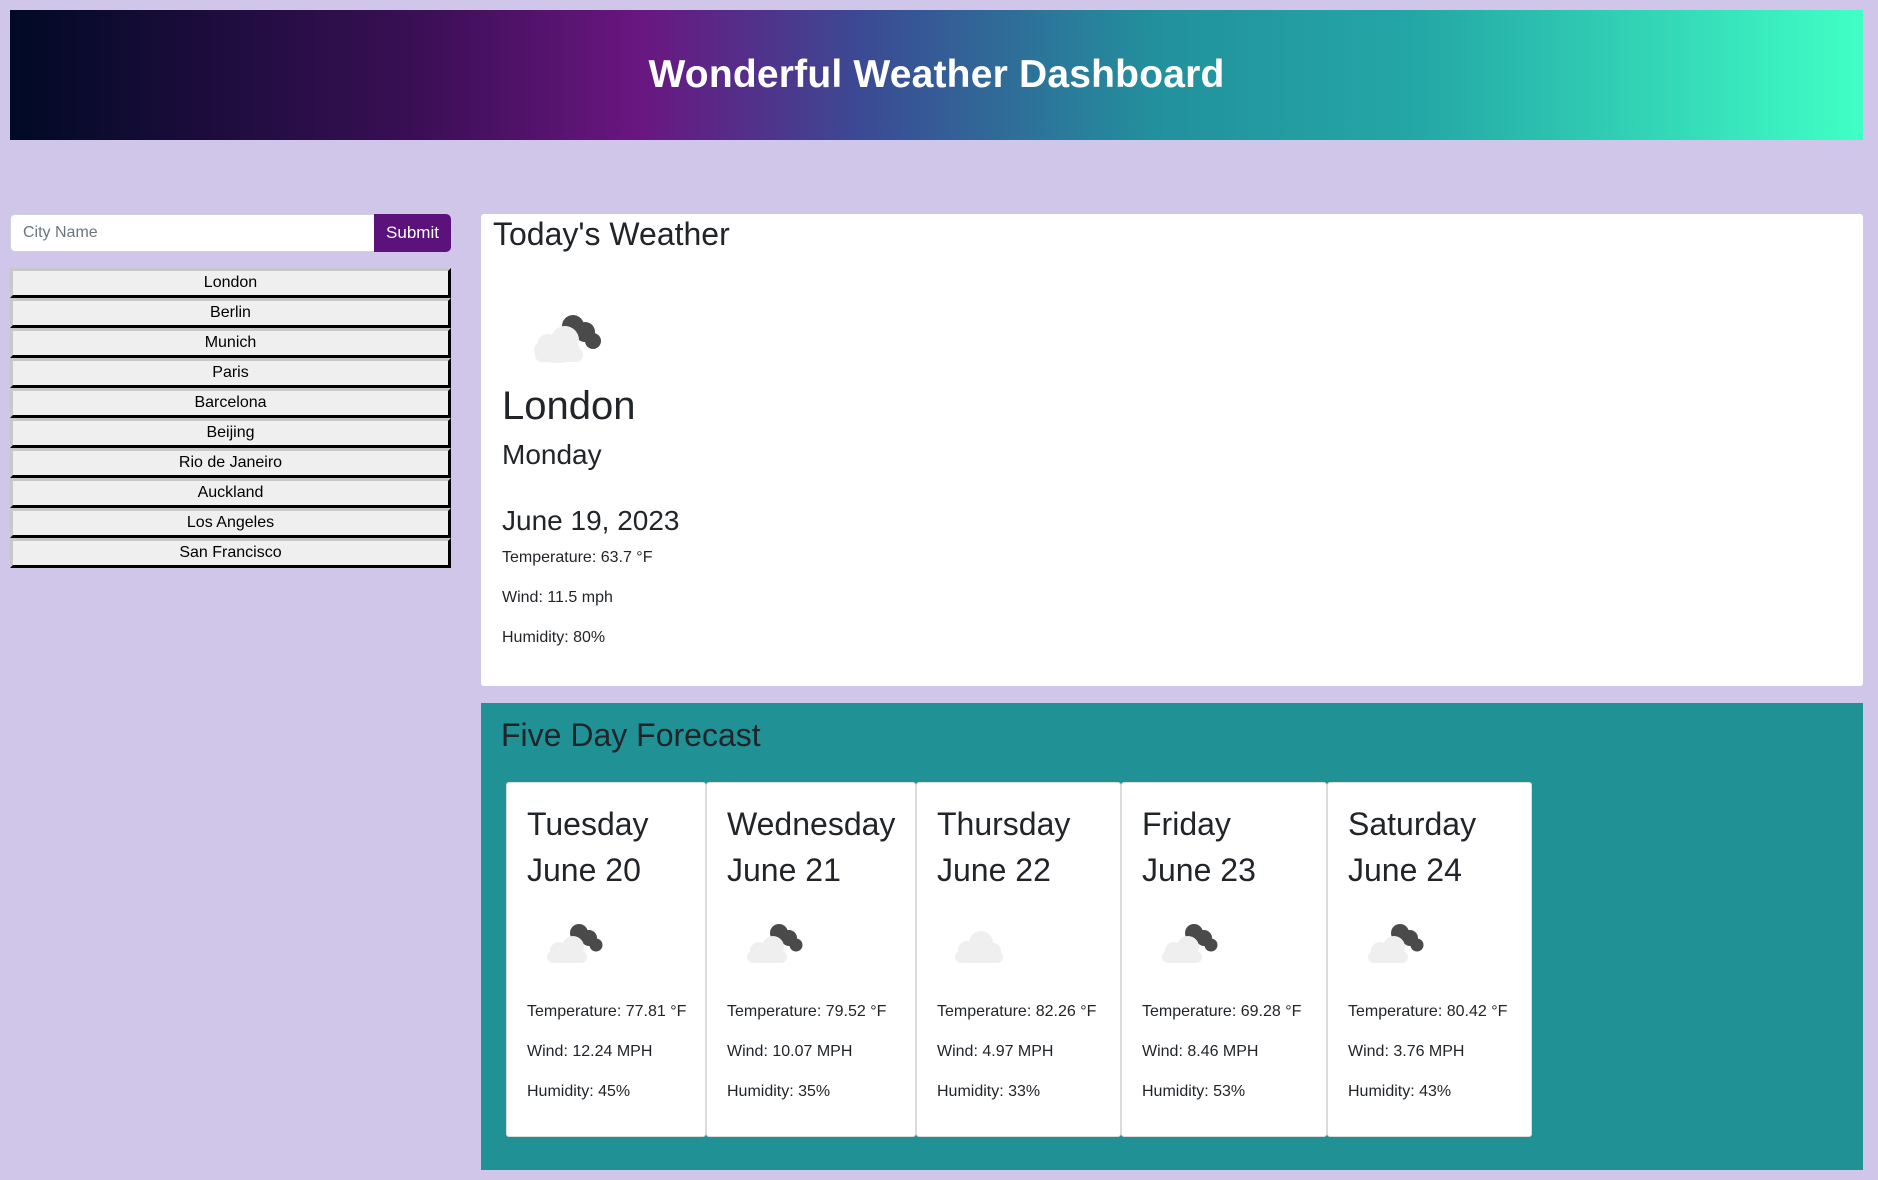 The height and width of the screenshot is (1180, 1878). Describe the element at coordinates (790, 1051) in the screenshot. I see `forecast-wind: Wind: 10.07 MPH` at that location.